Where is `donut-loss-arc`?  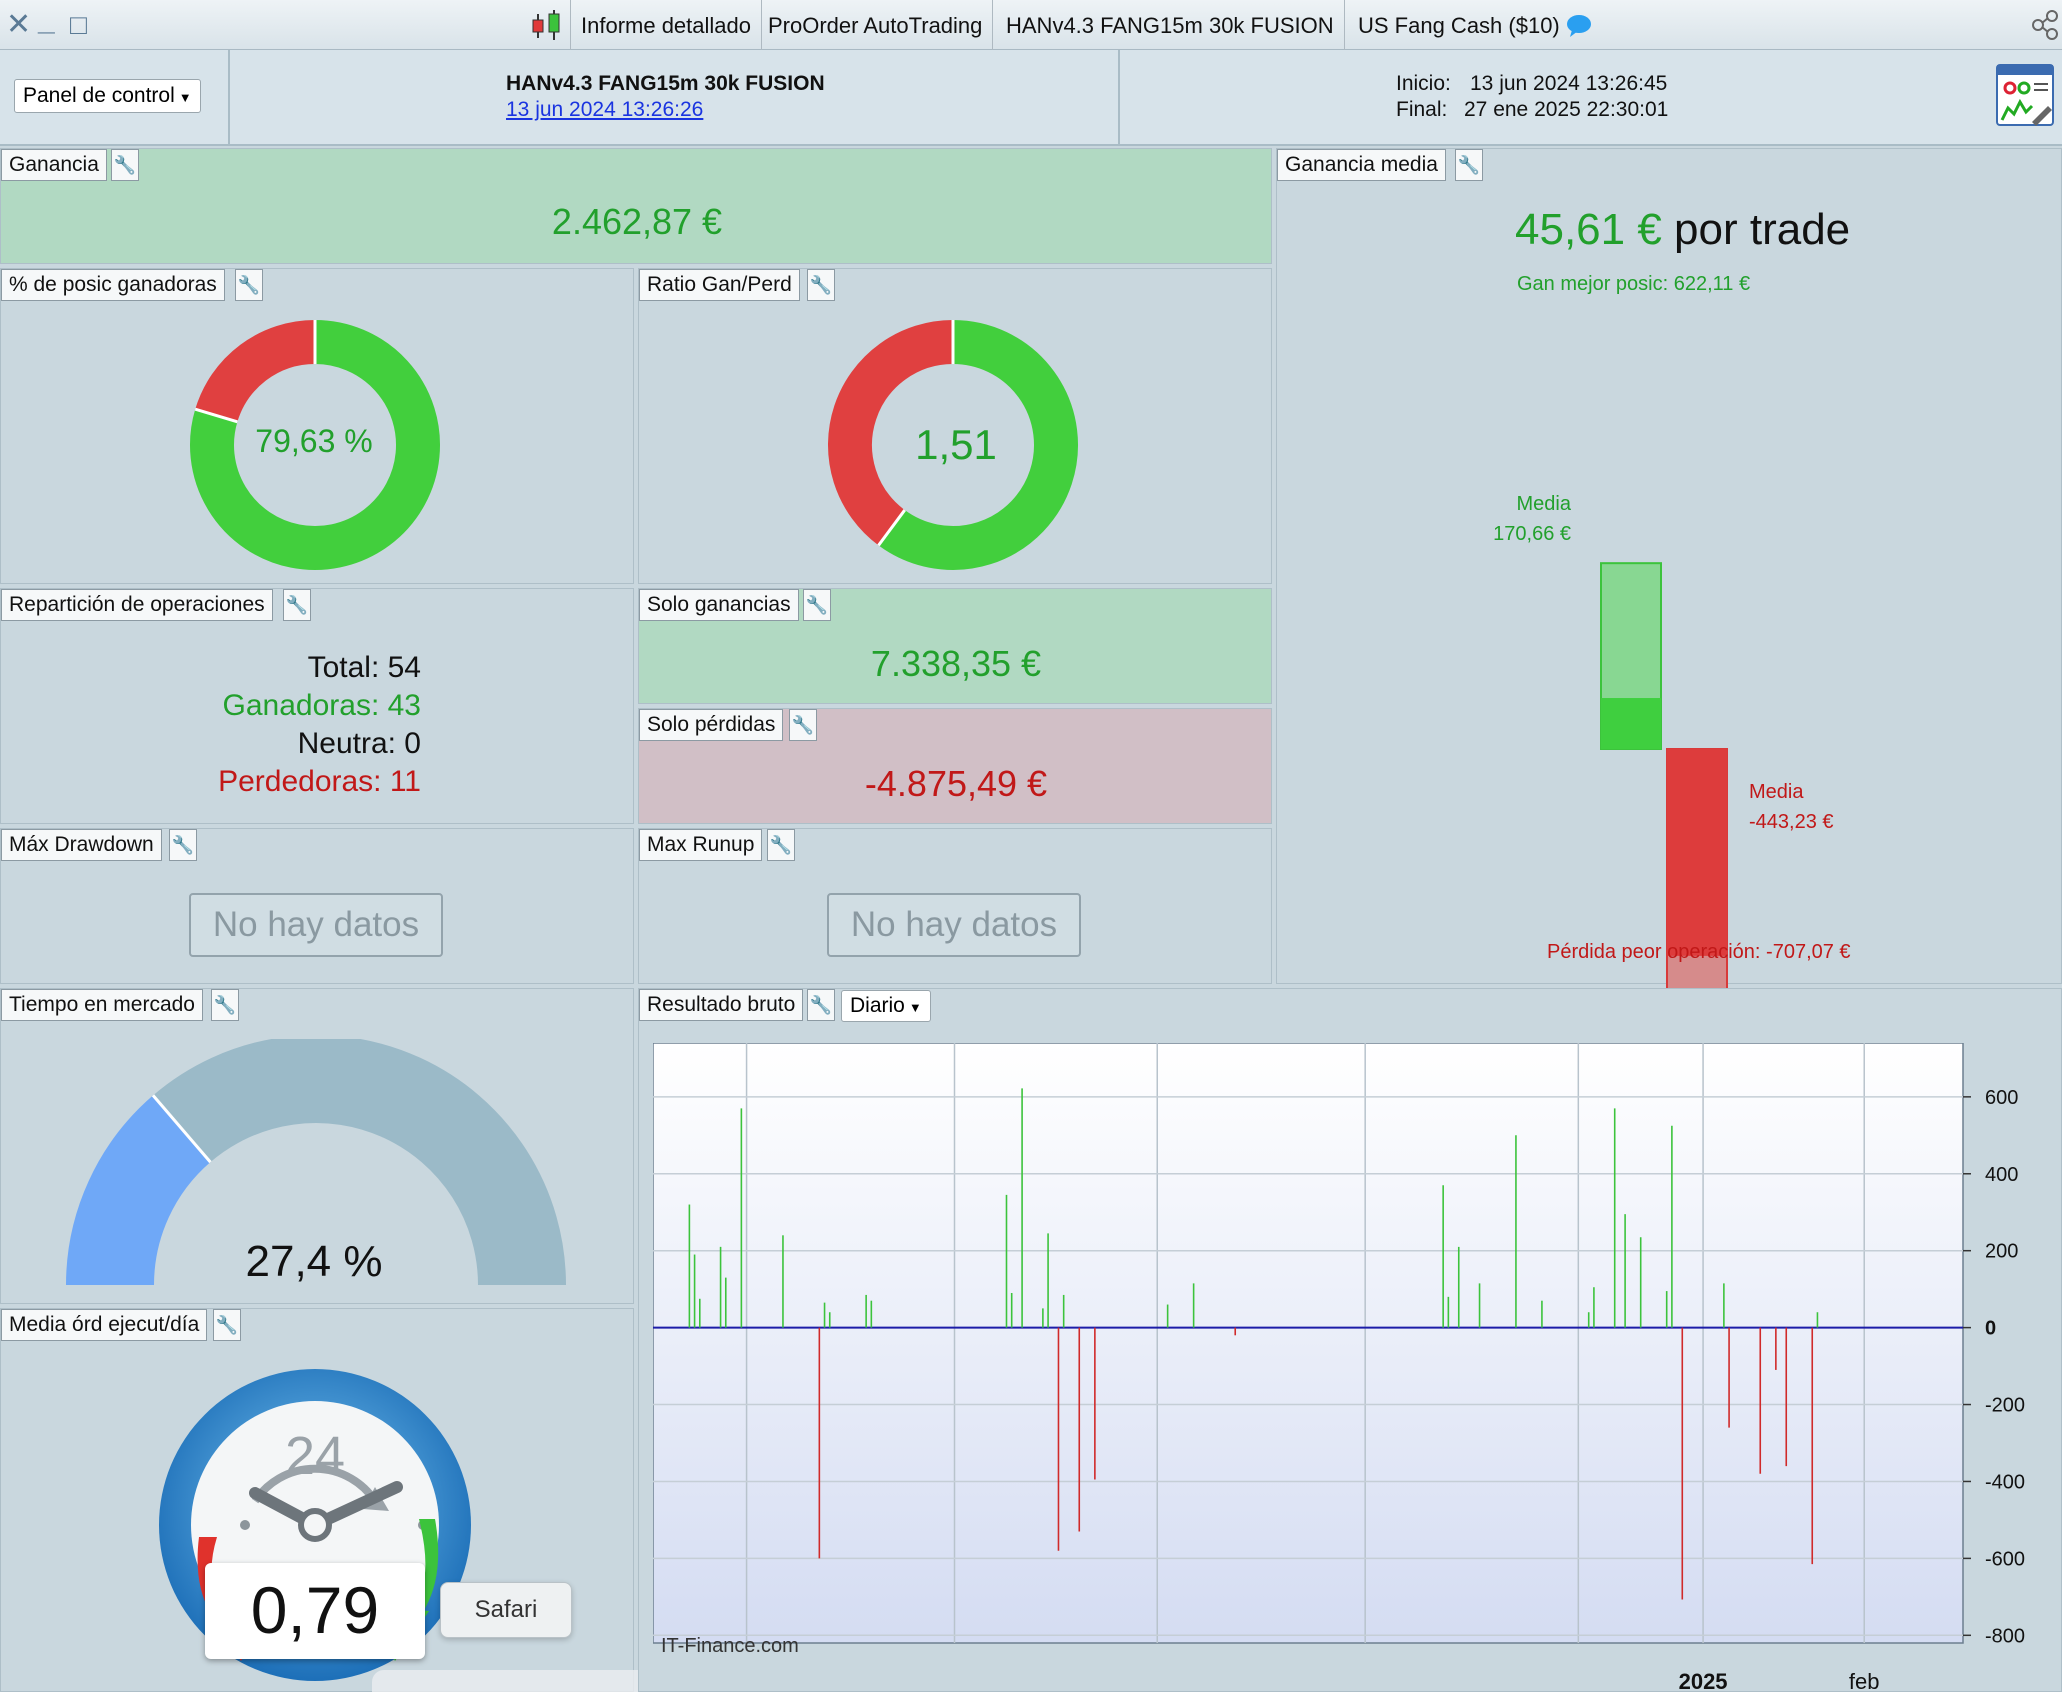 donut-loss-arc is located at coordinates (255, 371).